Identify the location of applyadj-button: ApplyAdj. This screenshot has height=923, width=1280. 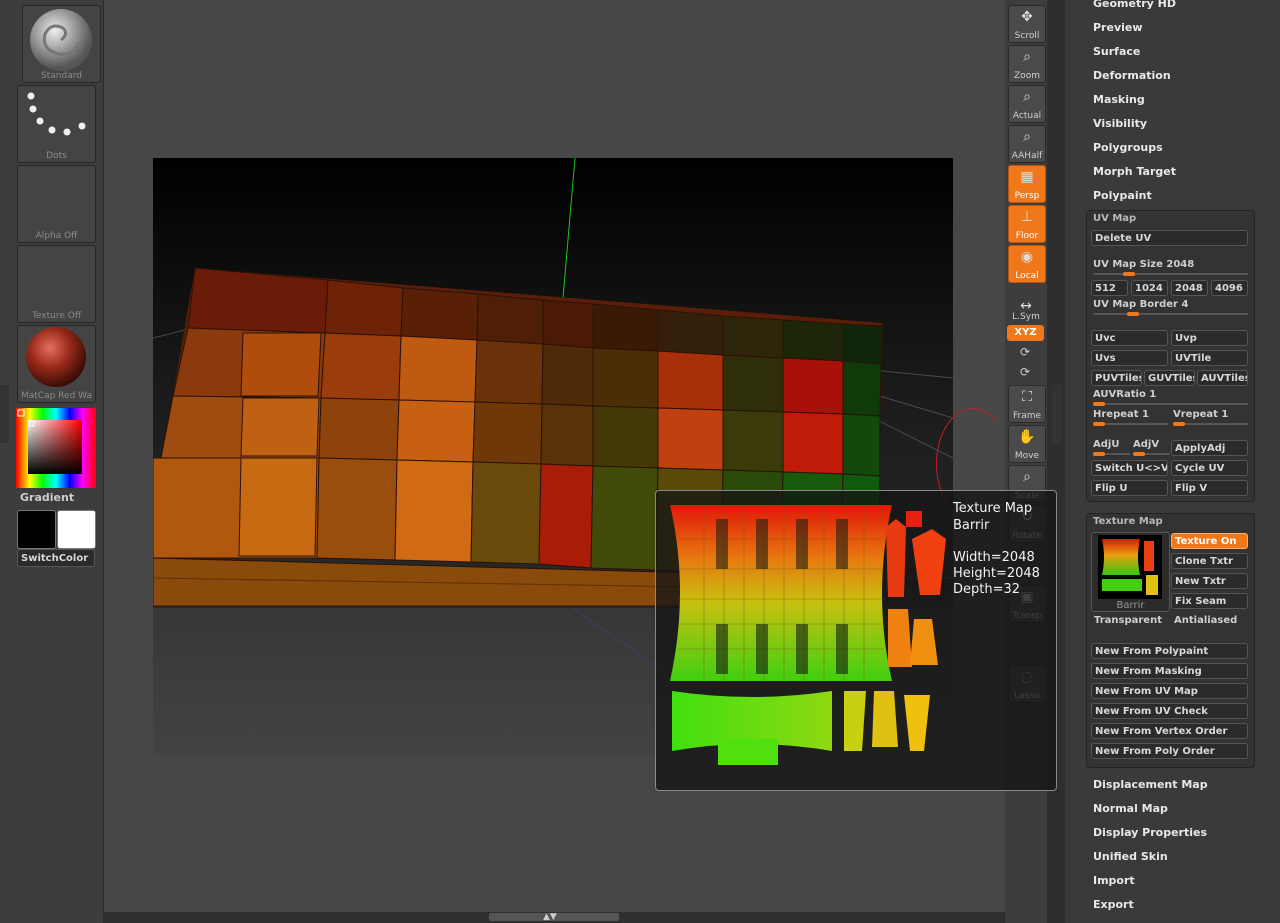
(1209, 448).